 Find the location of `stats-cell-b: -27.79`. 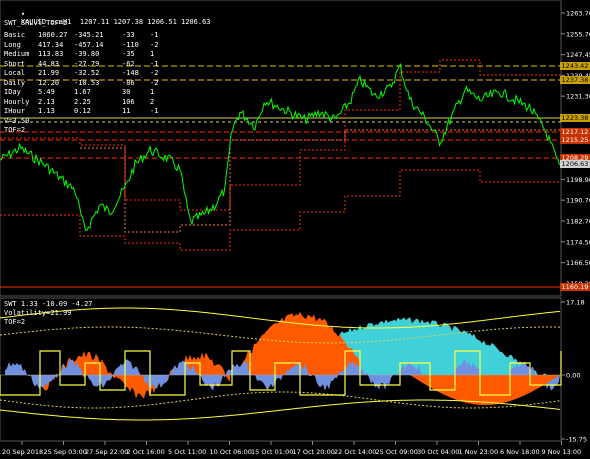

stats-cell-b: -27.79 is located at coordinates (87, 63).